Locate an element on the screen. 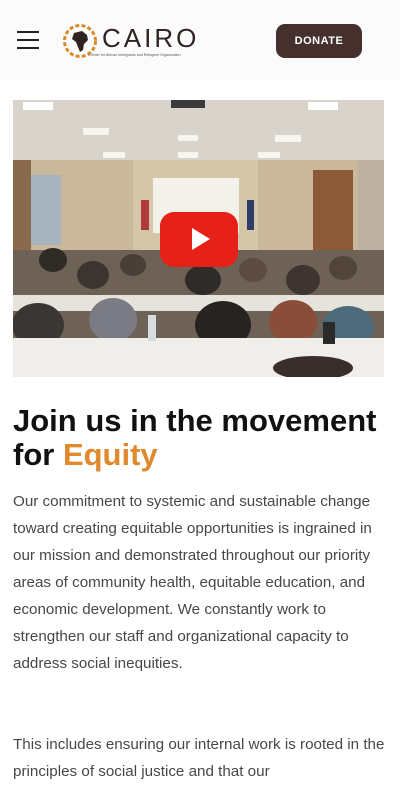 The width and height of the screenshot is (400, 785). heading-accent: Equity is located at coordinates (110, 454).